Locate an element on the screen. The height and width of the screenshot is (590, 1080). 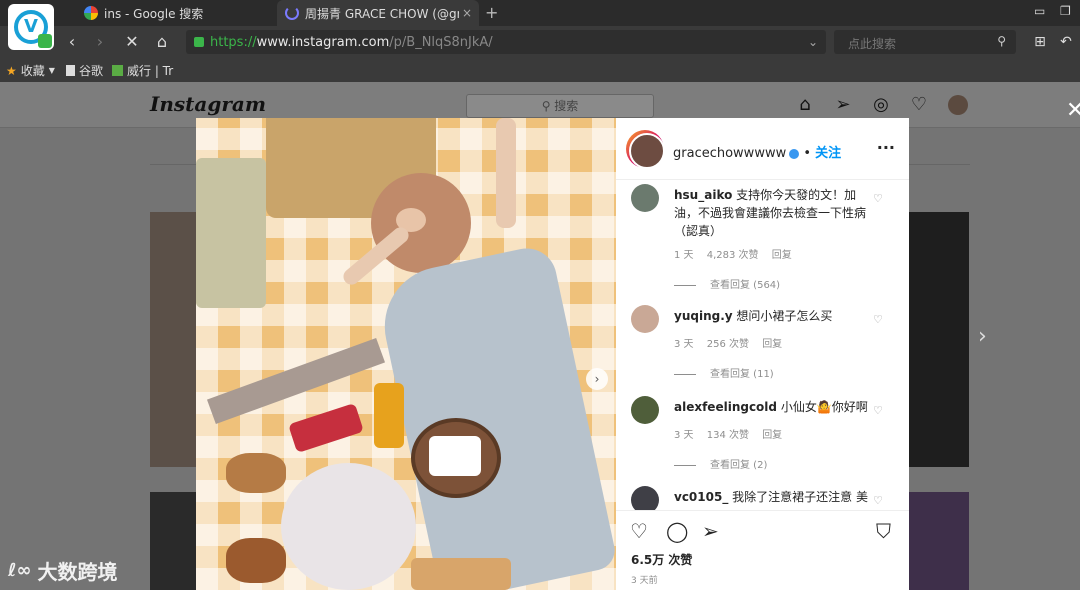
comment-meta: 1 天 4,283 次赞 回复 is located at coordinates (738, 253).